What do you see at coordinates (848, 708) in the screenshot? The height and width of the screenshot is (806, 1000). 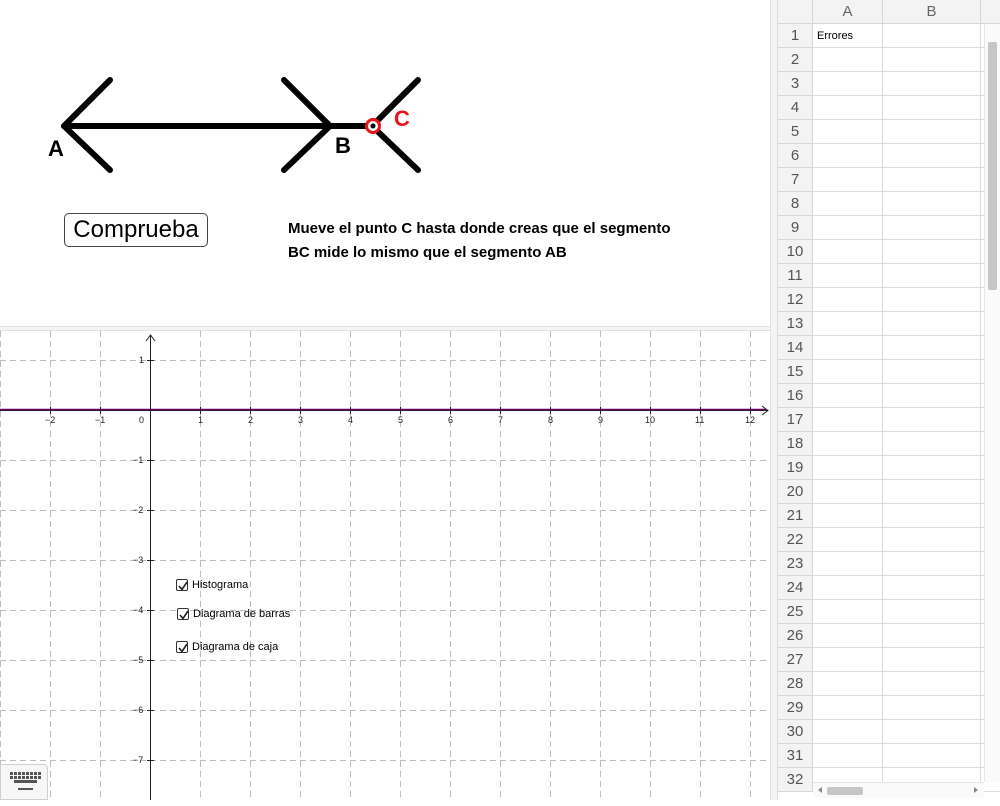 I see `cell-a29` at bounding box center [848, 708].